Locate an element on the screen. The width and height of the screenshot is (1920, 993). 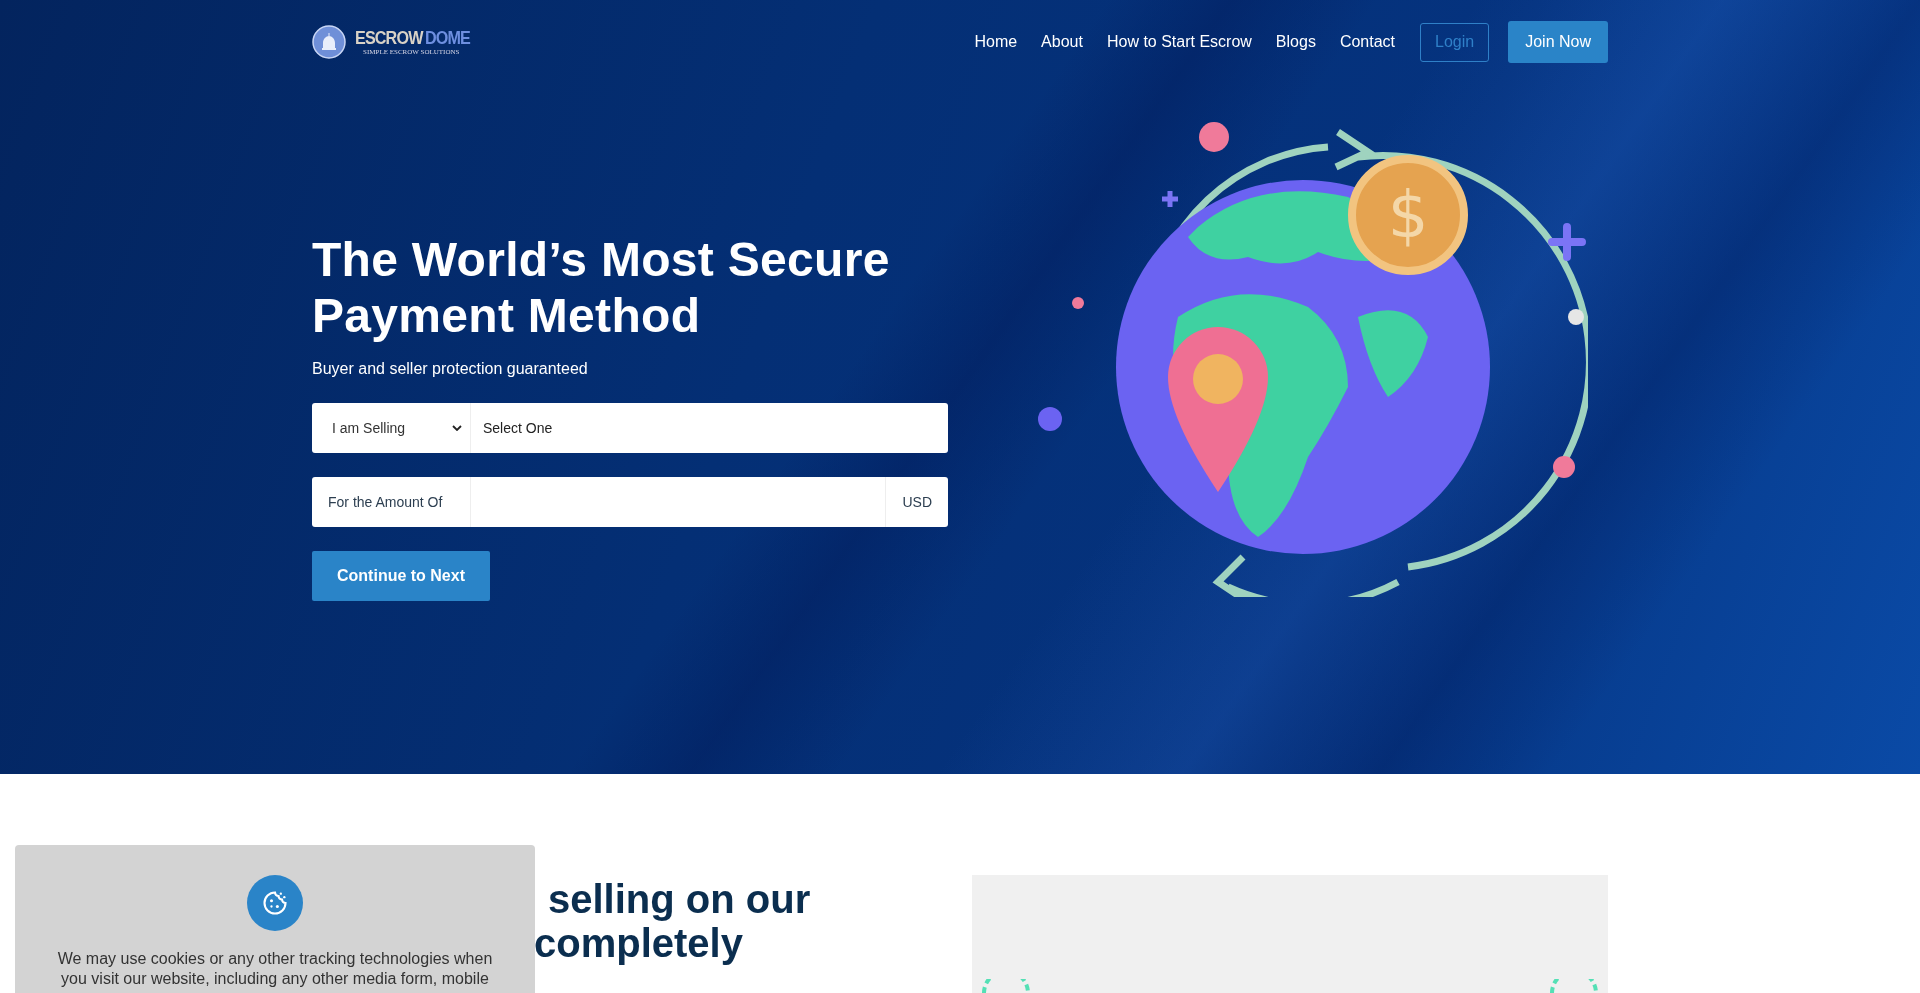
hero-subtitle: Buyer and seller protection guaranteed is located at coordinates (450, 369).